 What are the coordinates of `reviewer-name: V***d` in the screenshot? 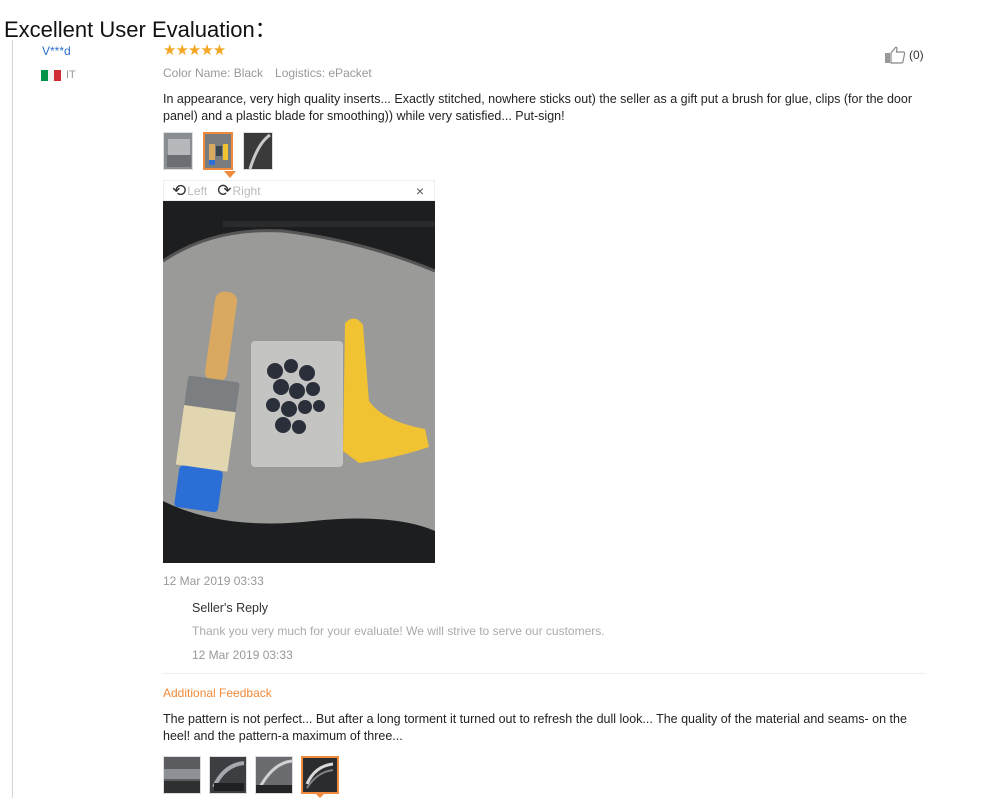 It's located at (56, 51).